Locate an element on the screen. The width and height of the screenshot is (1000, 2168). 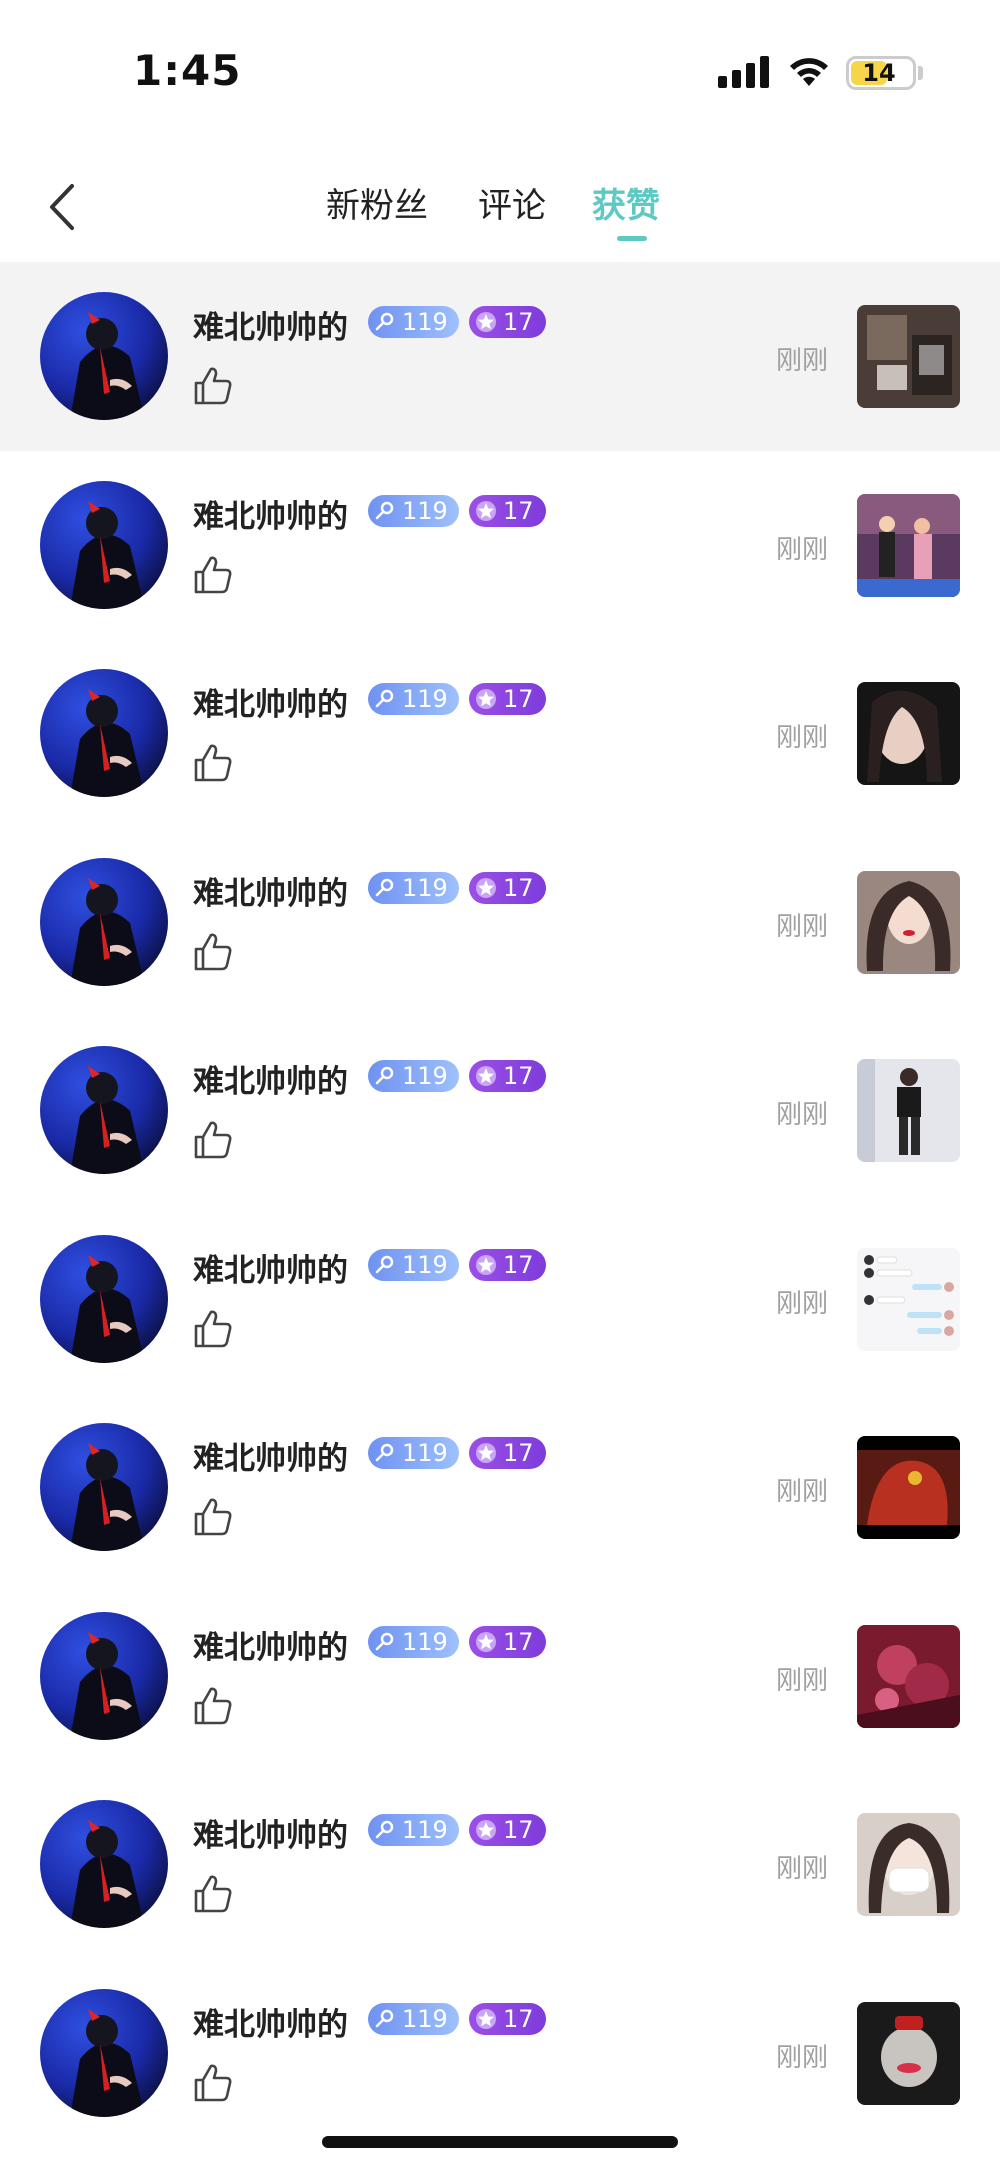
battery-icon: 14 is located at coordinates (881, 73).